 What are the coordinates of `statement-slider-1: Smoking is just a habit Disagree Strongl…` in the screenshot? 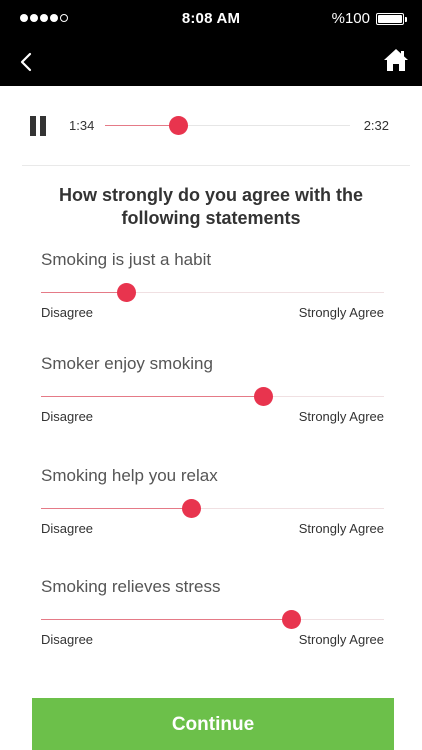 It's located at (212, 285).